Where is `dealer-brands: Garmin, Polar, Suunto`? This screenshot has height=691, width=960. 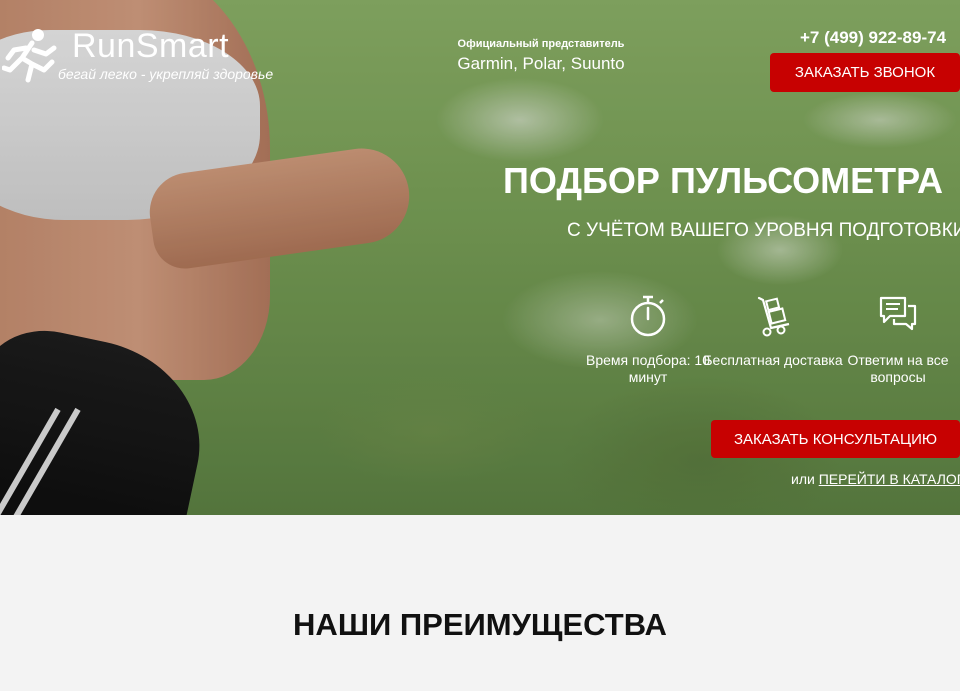 dealer-brands: Garmin, Polar, Suunto is located at coordinates (541, 63).